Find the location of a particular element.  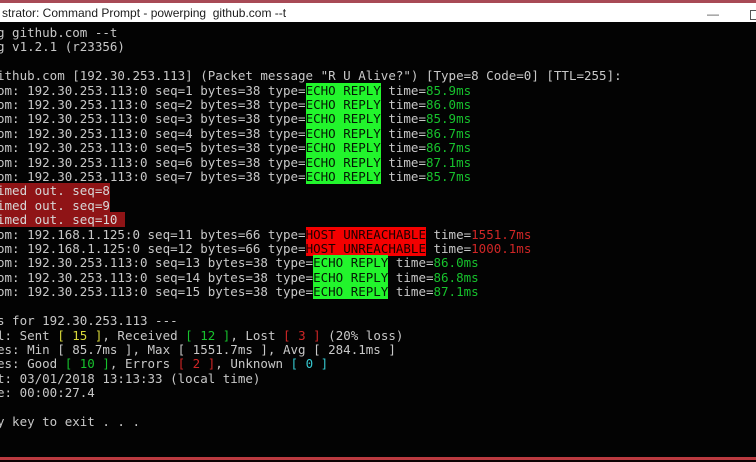

console-line: imed out. seq=9 is located at coordinates (378, 205).